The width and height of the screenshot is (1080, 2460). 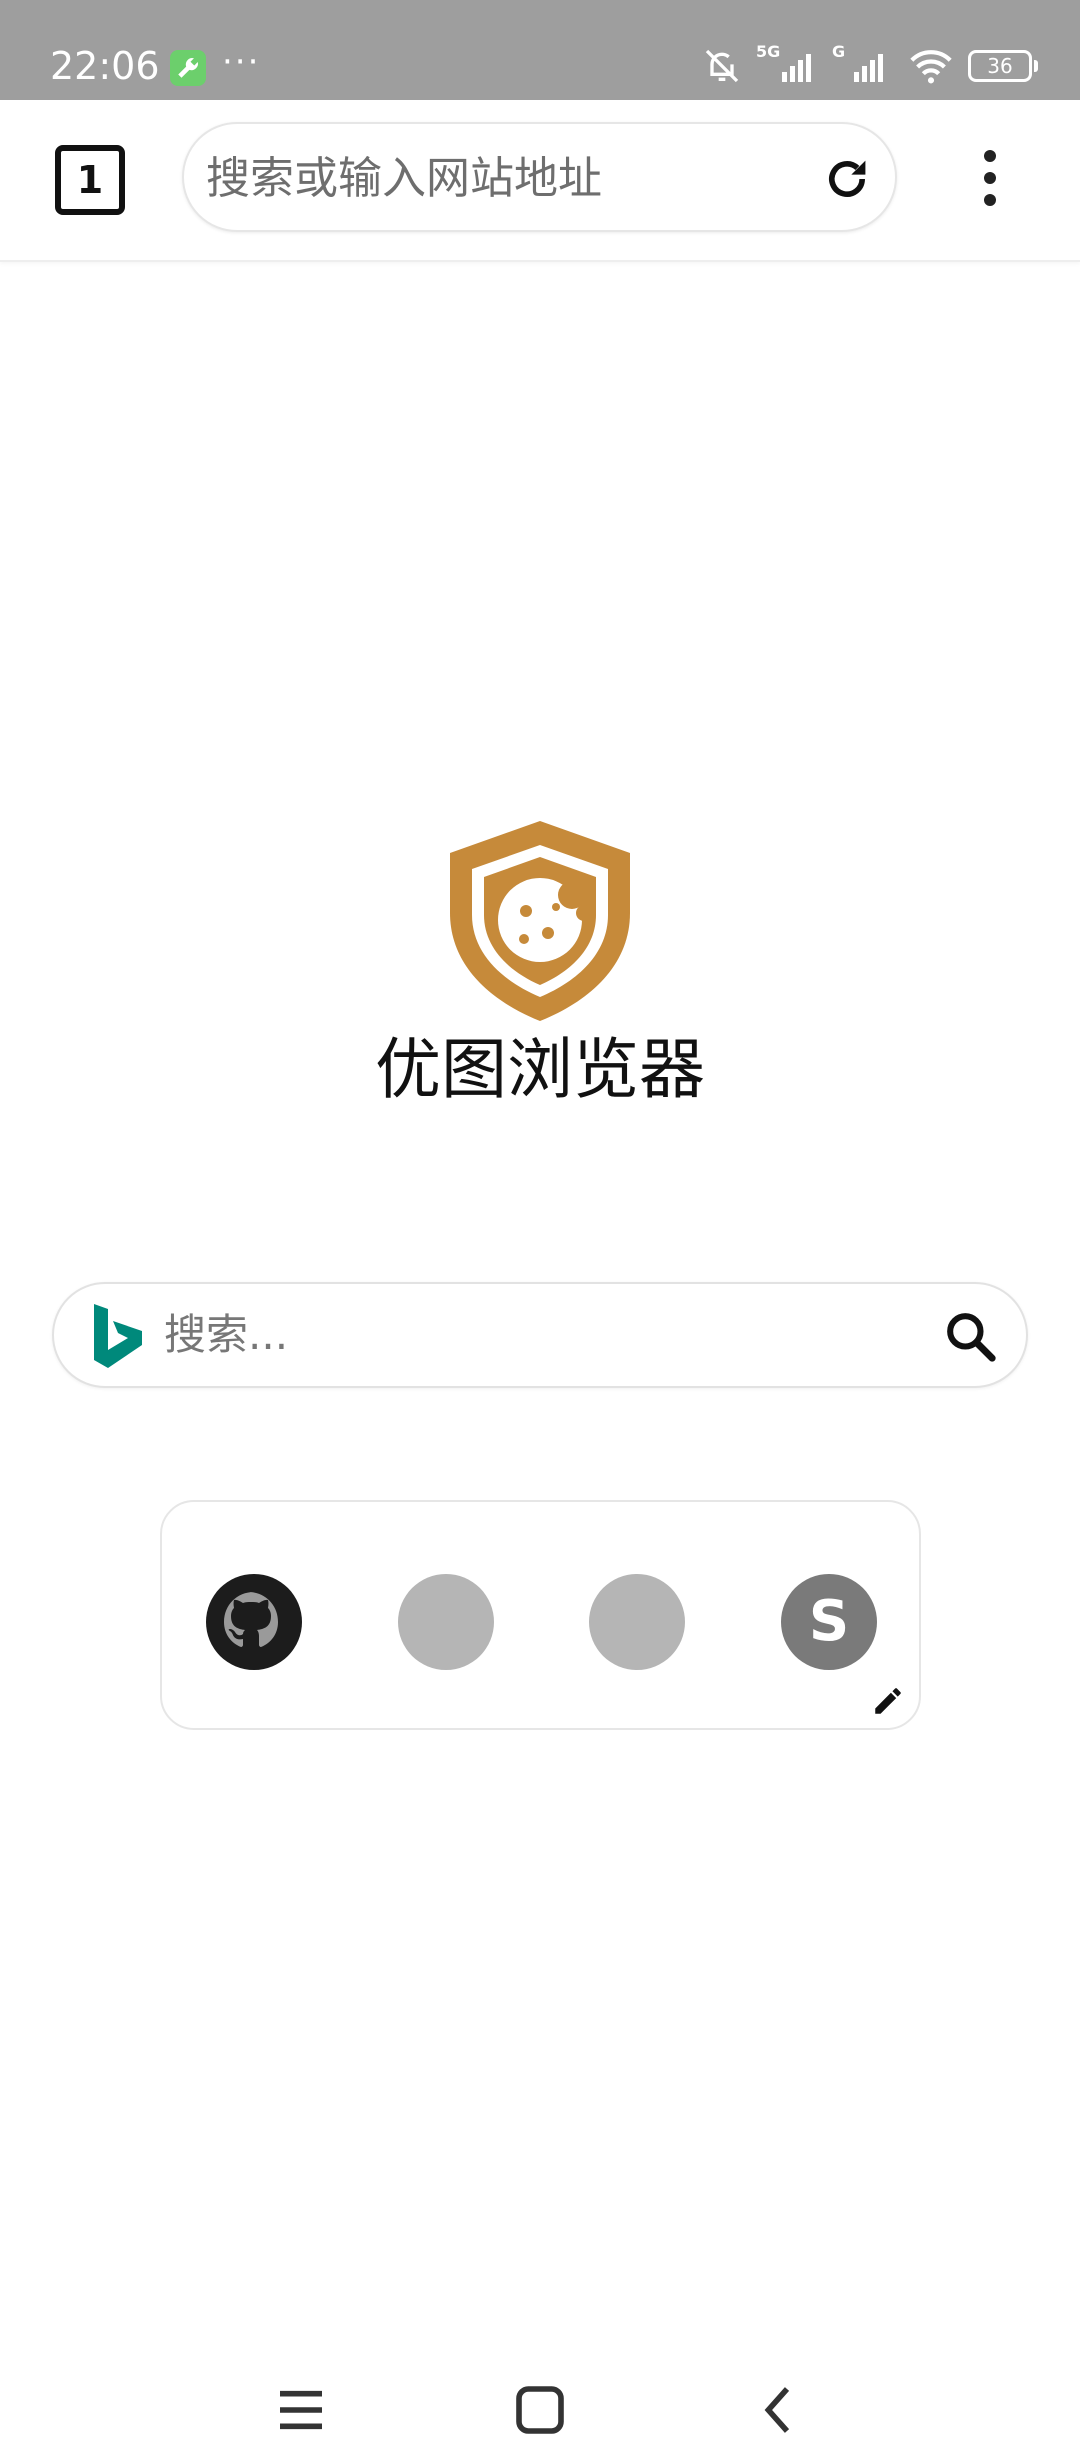 What do you see at coordinates (787, 64) in the screenshot?
I see `signal-5g-icon: 5G` at bounding box center [787, 64].